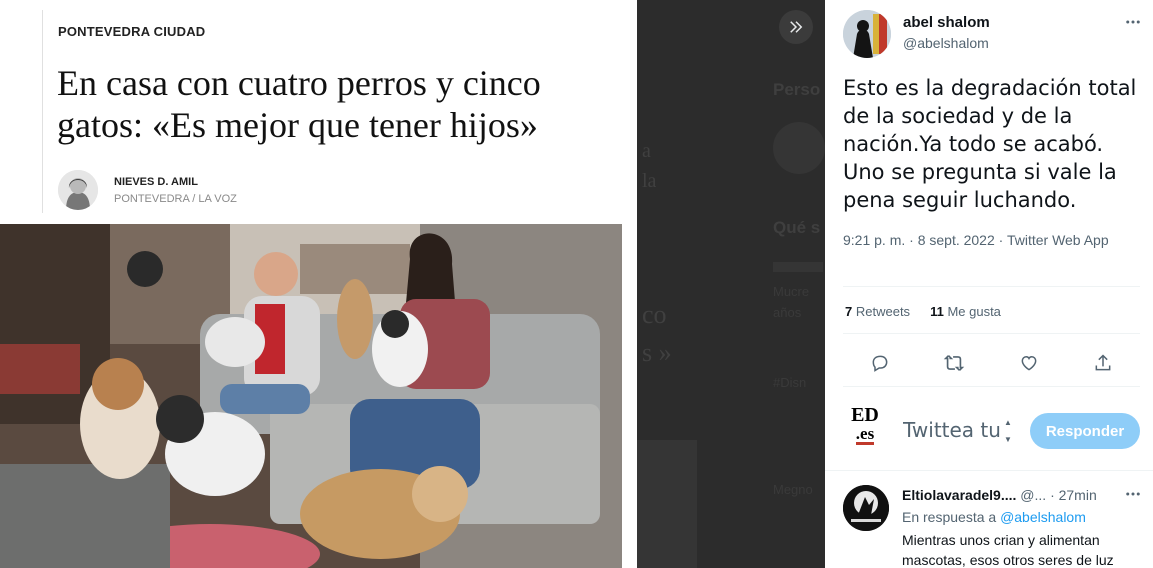 The image size is (1153, 568). What do you see at coordinates (667, 504) in the screenshot?
I see `ghost-block` at bounding box center [667, 504].